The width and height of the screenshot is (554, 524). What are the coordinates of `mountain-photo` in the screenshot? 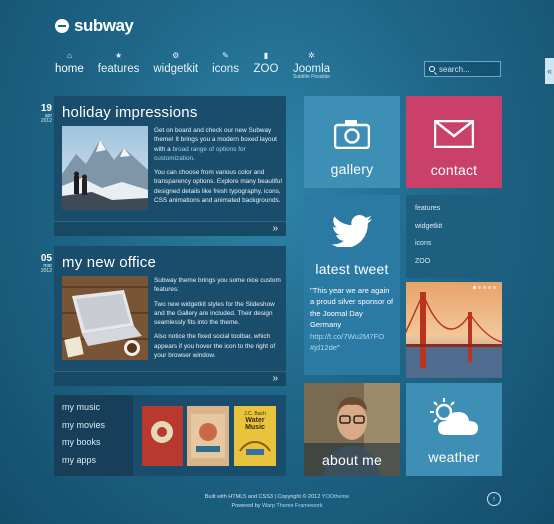 It's located at (105, 168).